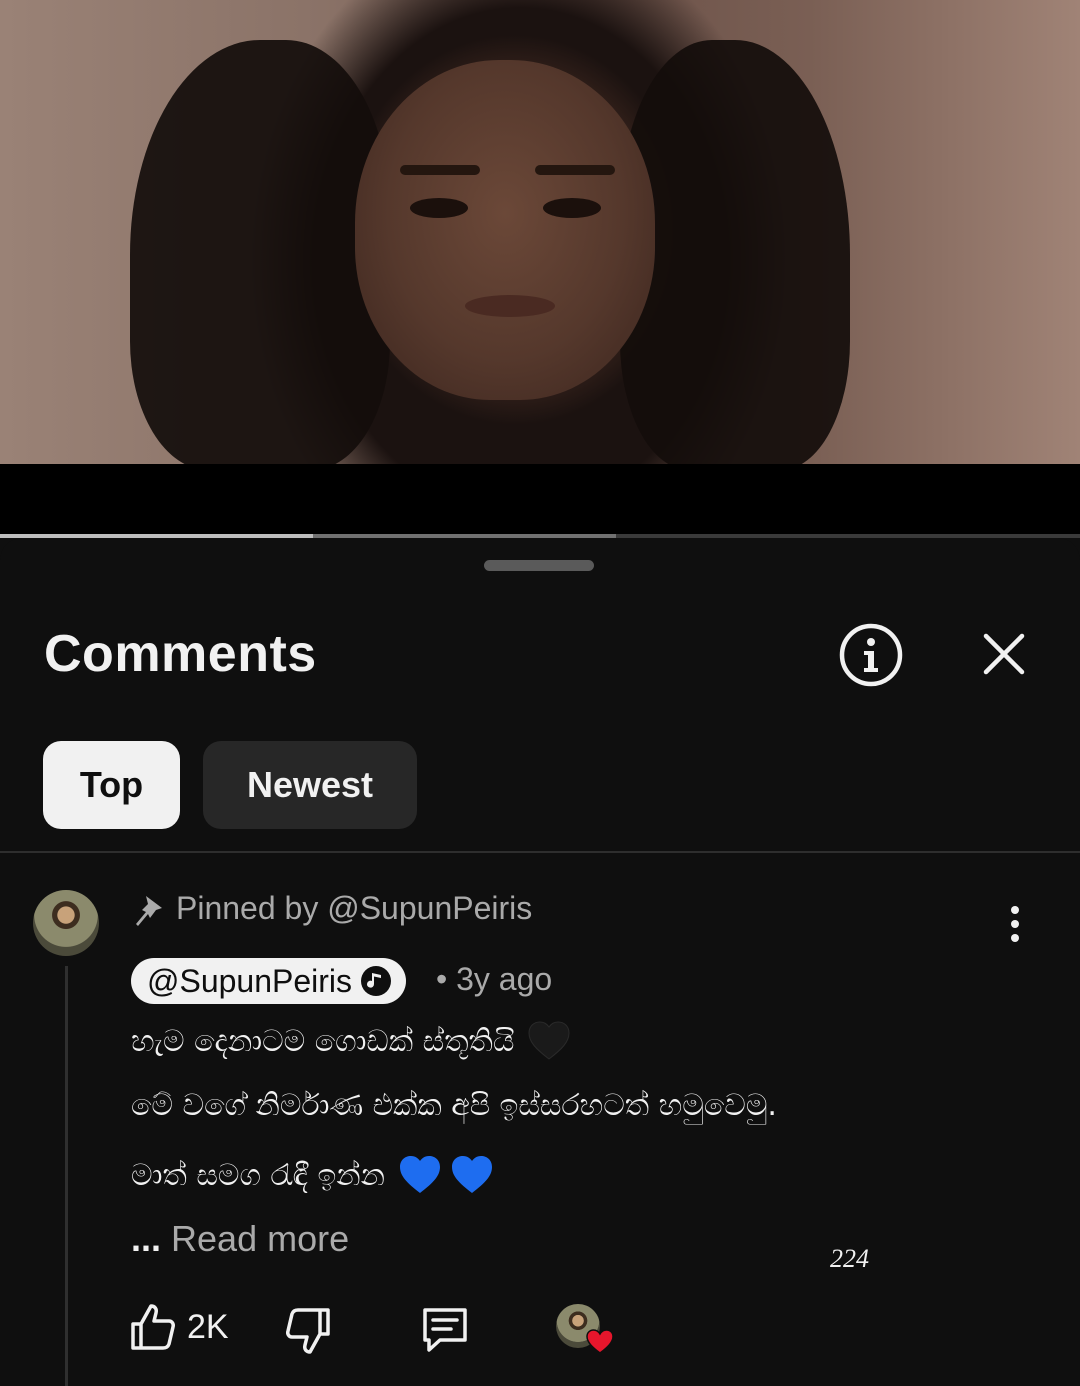 The image size is (1080, 1386). Describe the element at coordinates (250, 980) in the screenshot. I see `author-handle: @SupunPeiris` at that location.